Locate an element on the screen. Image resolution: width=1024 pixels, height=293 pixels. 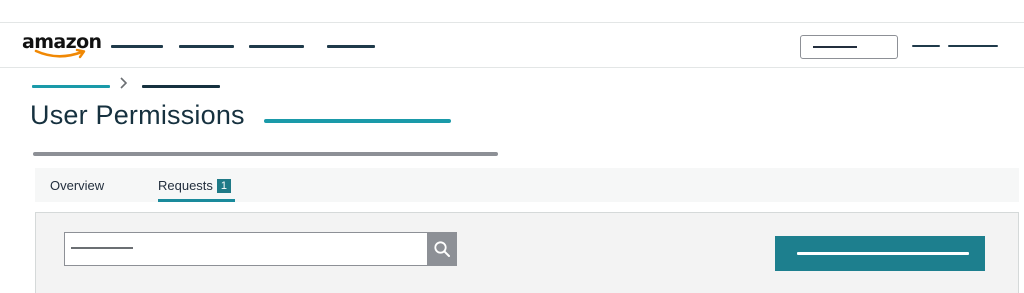
breadcrumb-current is located at coordinates (181, 86).